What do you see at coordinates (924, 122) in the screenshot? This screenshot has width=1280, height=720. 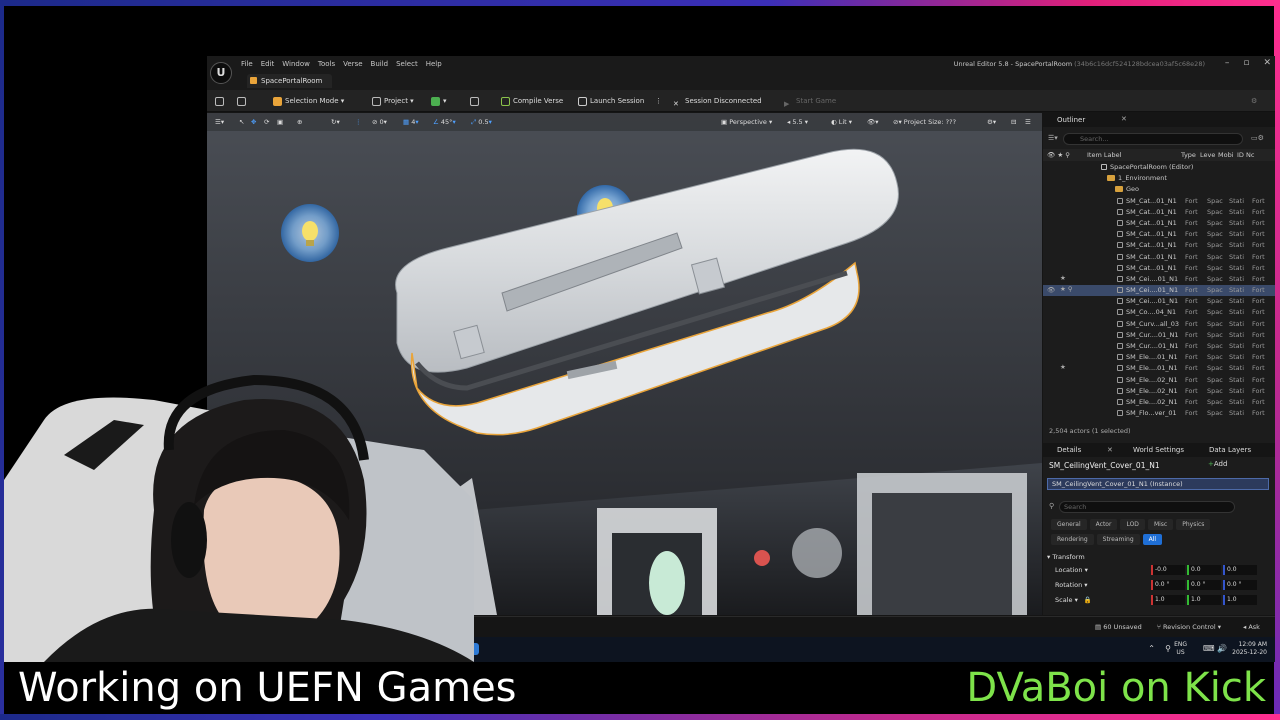 I see `project-size-dropdown: ⊘▾ Project Size: ???` at bounding box center [924, 122].